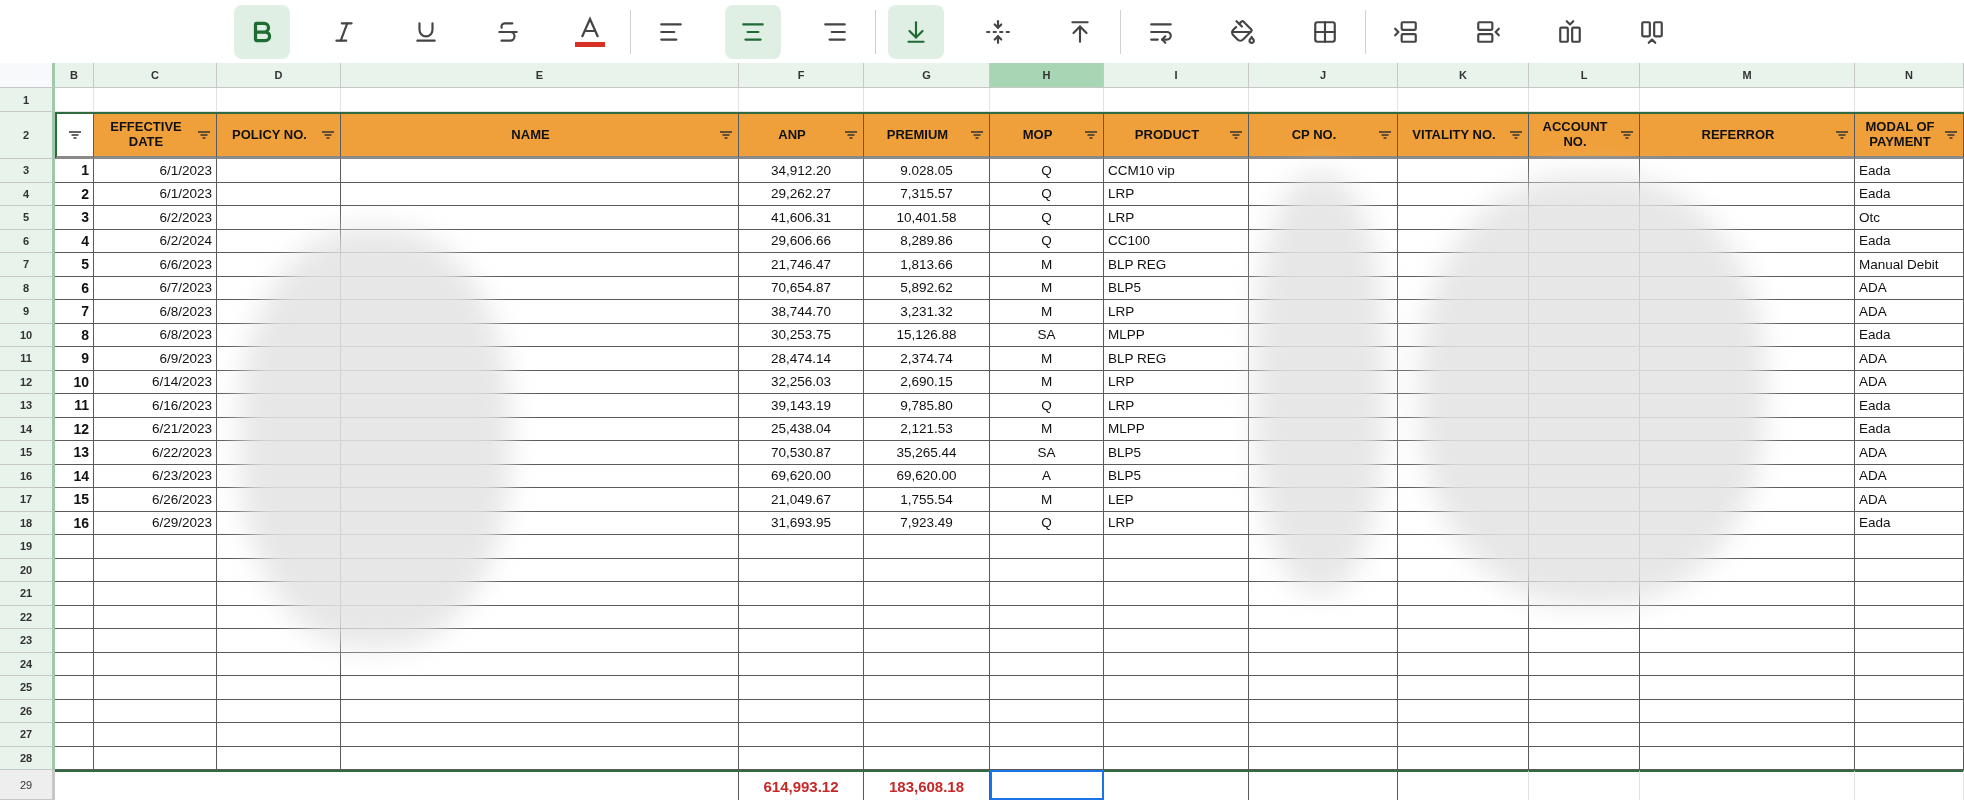 The height and width of the screenshot is (808, 1964). Describe the element at coordinates (269, 135) in the screenshot. I see `header-label: POLICY NO.` at that location.